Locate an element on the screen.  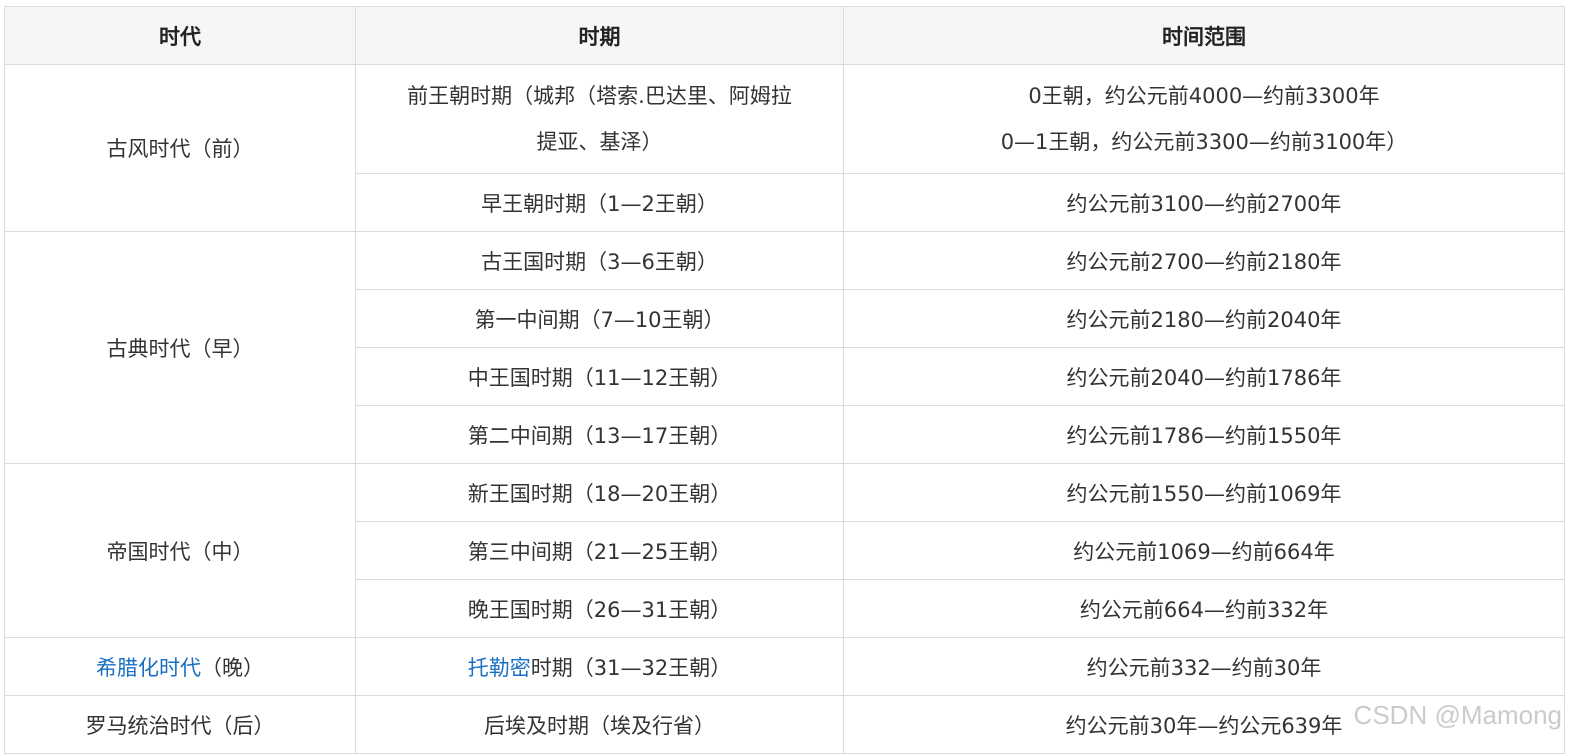
era-suffix: （晚） is located at coordinates (232, 667).